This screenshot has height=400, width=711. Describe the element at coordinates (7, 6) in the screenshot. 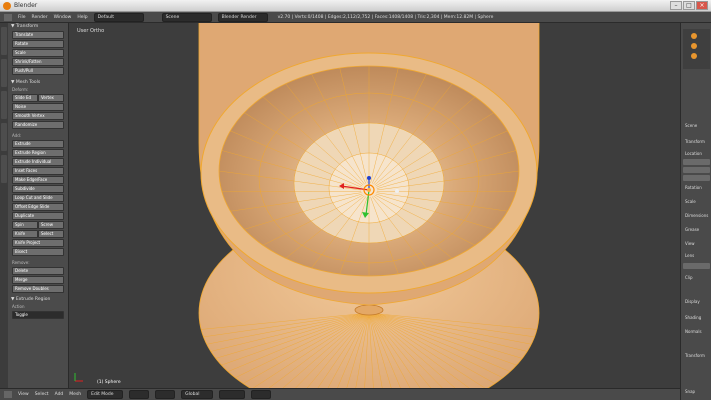

I see `blender-logo-icon` at that location.